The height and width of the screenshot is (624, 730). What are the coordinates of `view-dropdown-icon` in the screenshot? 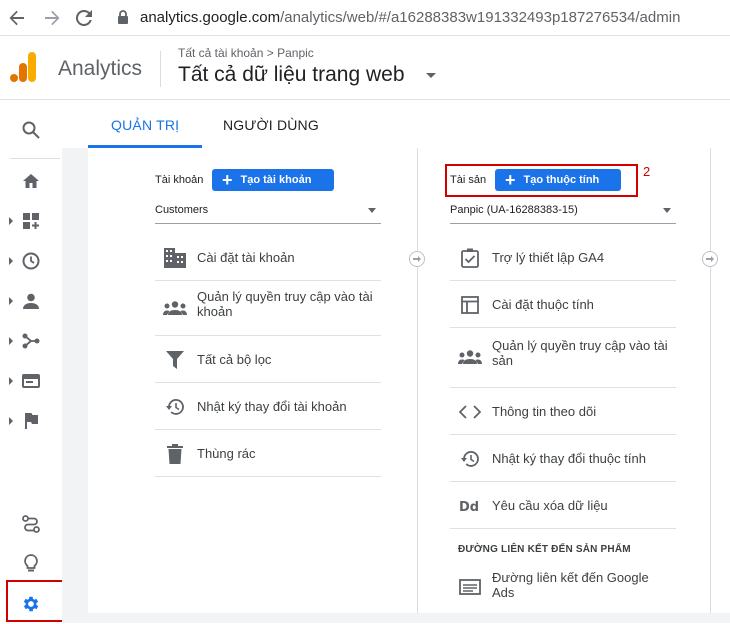 It's located at (431, 75).